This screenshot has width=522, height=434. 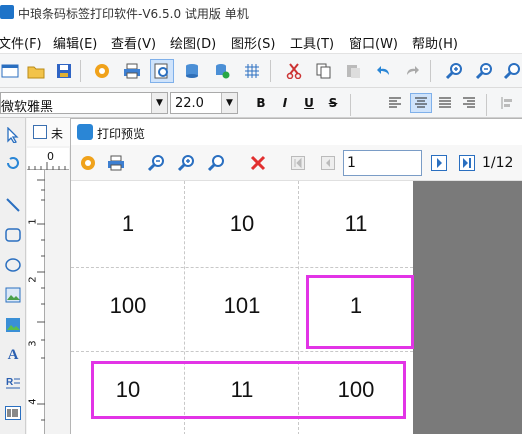 I want to click on align-left-icon, so click(x=395, y=103).